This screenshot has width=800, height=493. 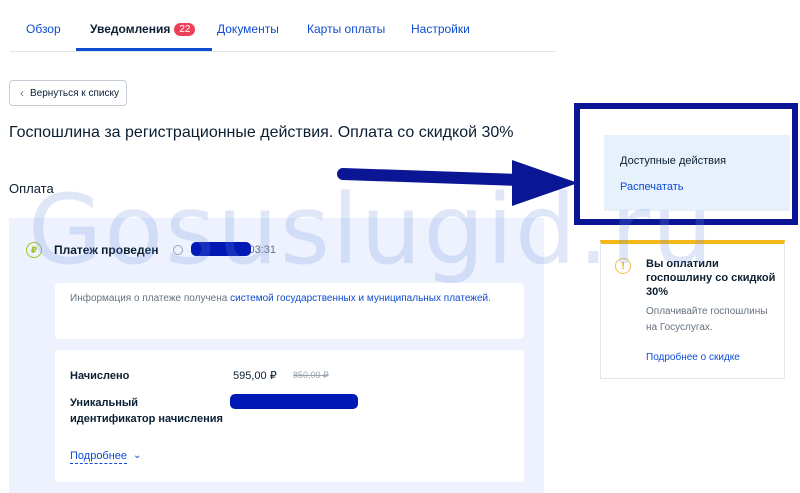 What do you see at coordinates (294, 401) in the screenshot?
I see `redacted-uid` at bounding box center [294, 401].